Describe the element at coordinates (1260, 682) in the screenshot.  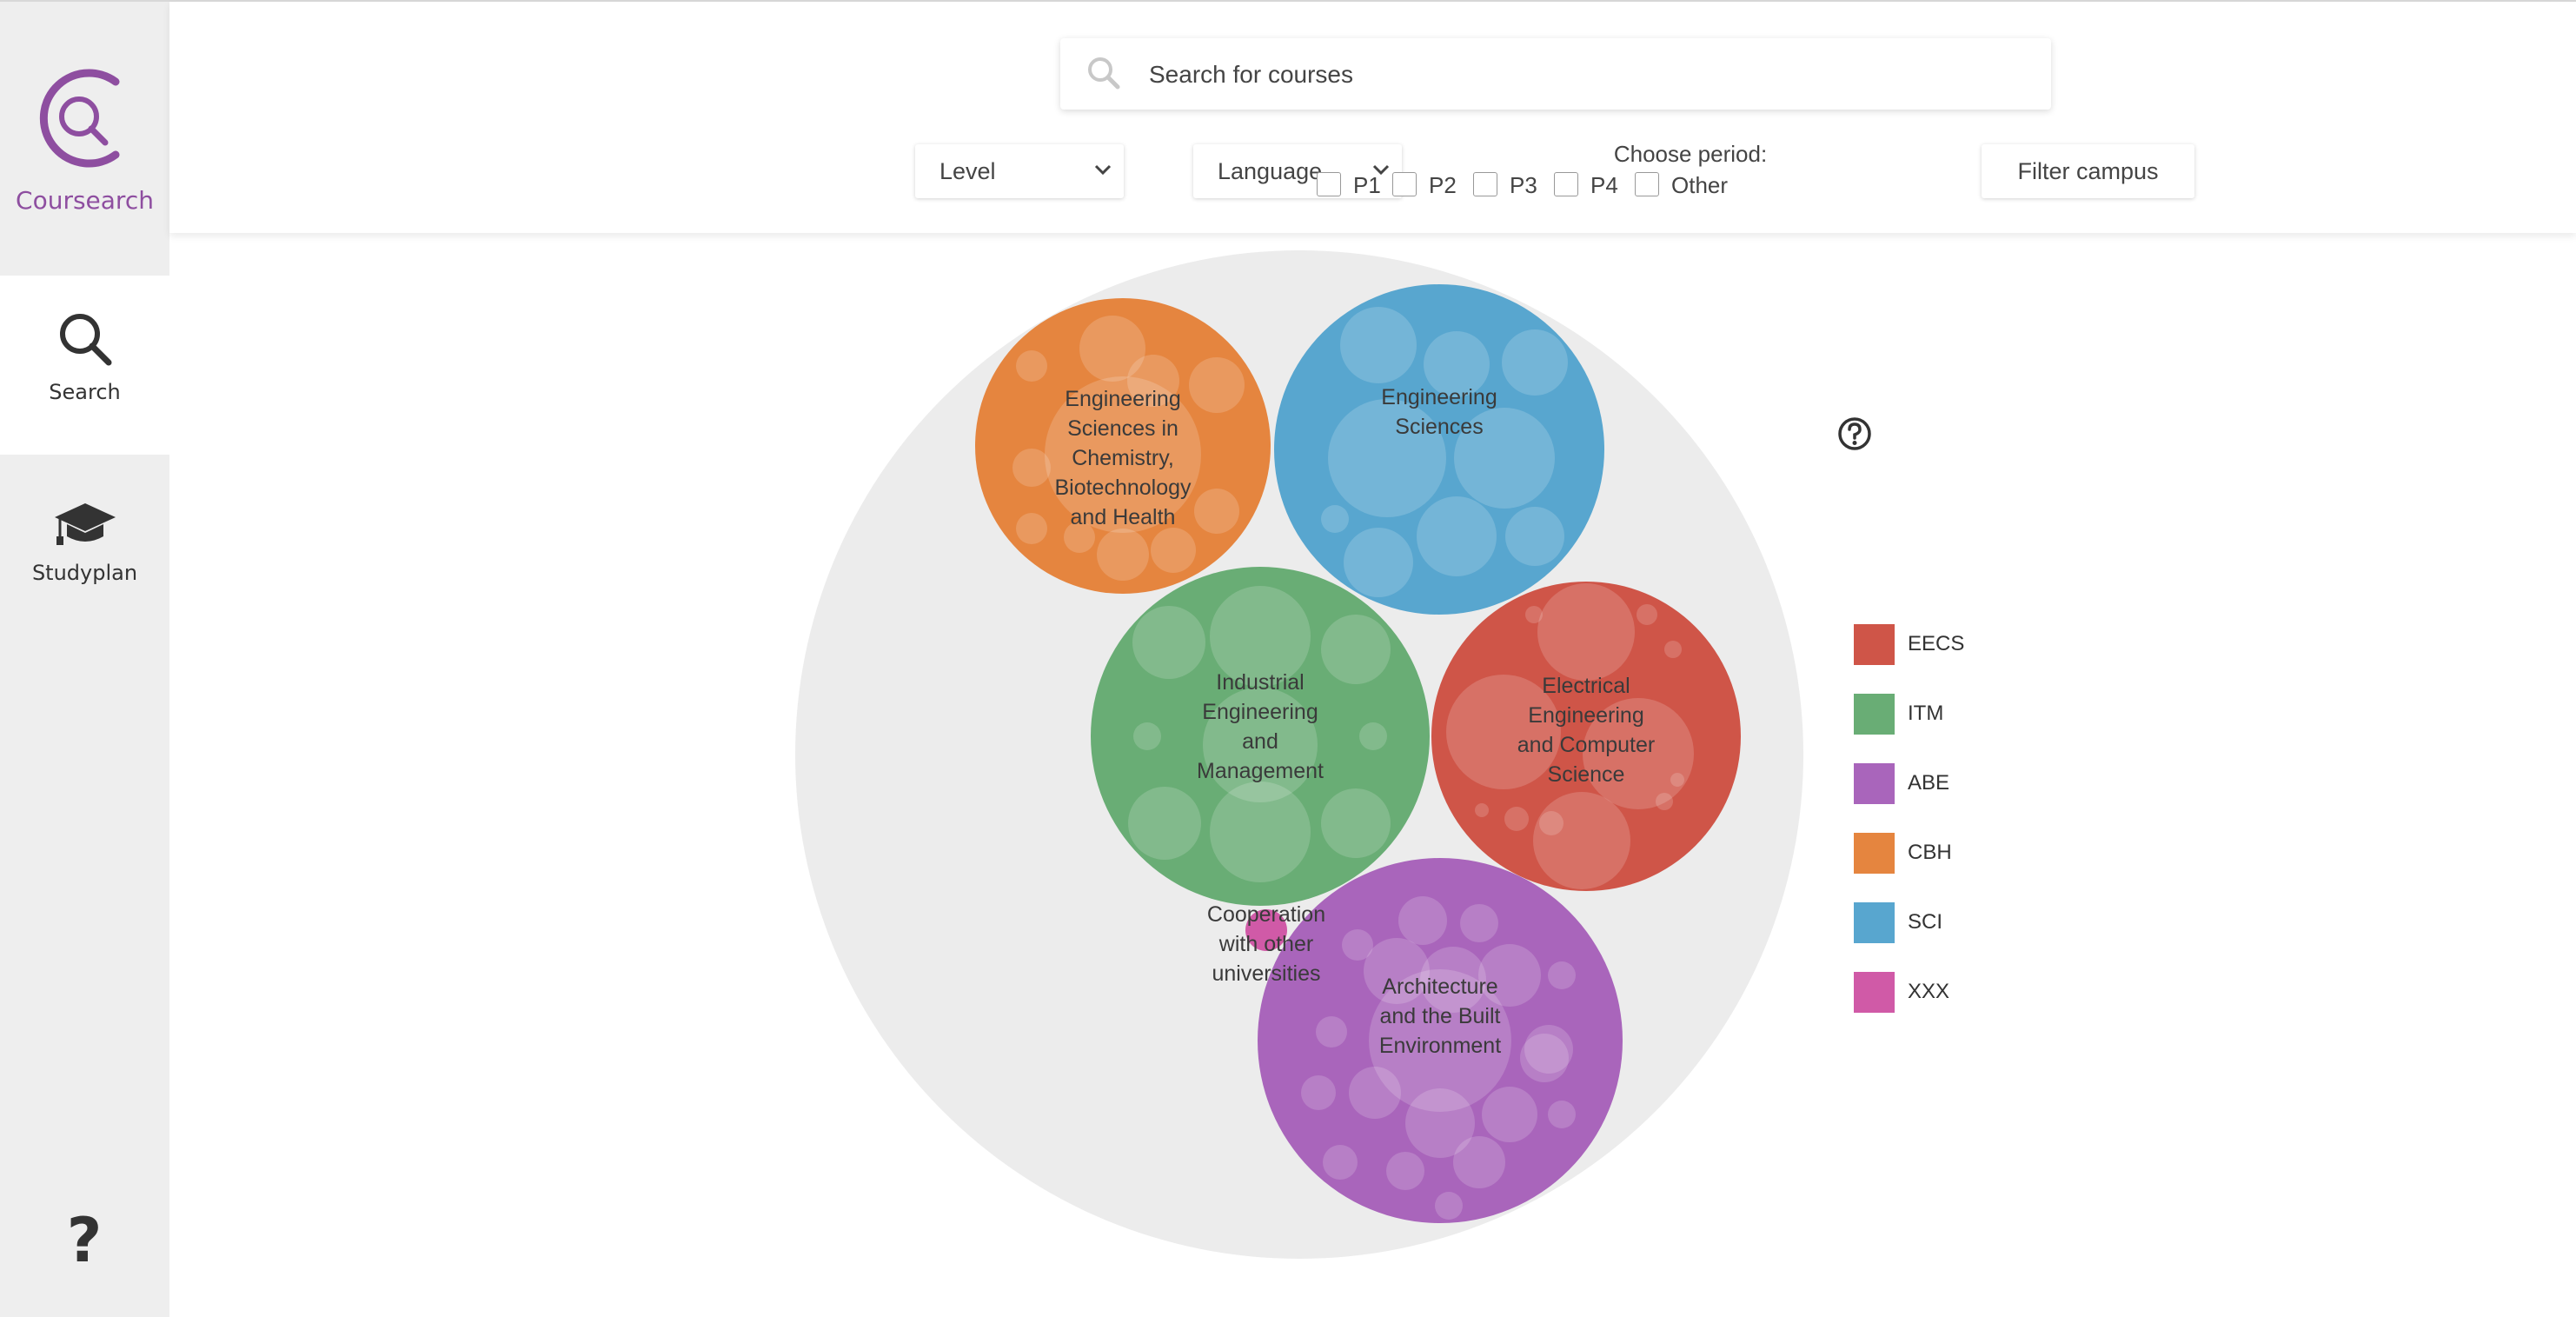
I see `school-name-line: Industrial` at that location.